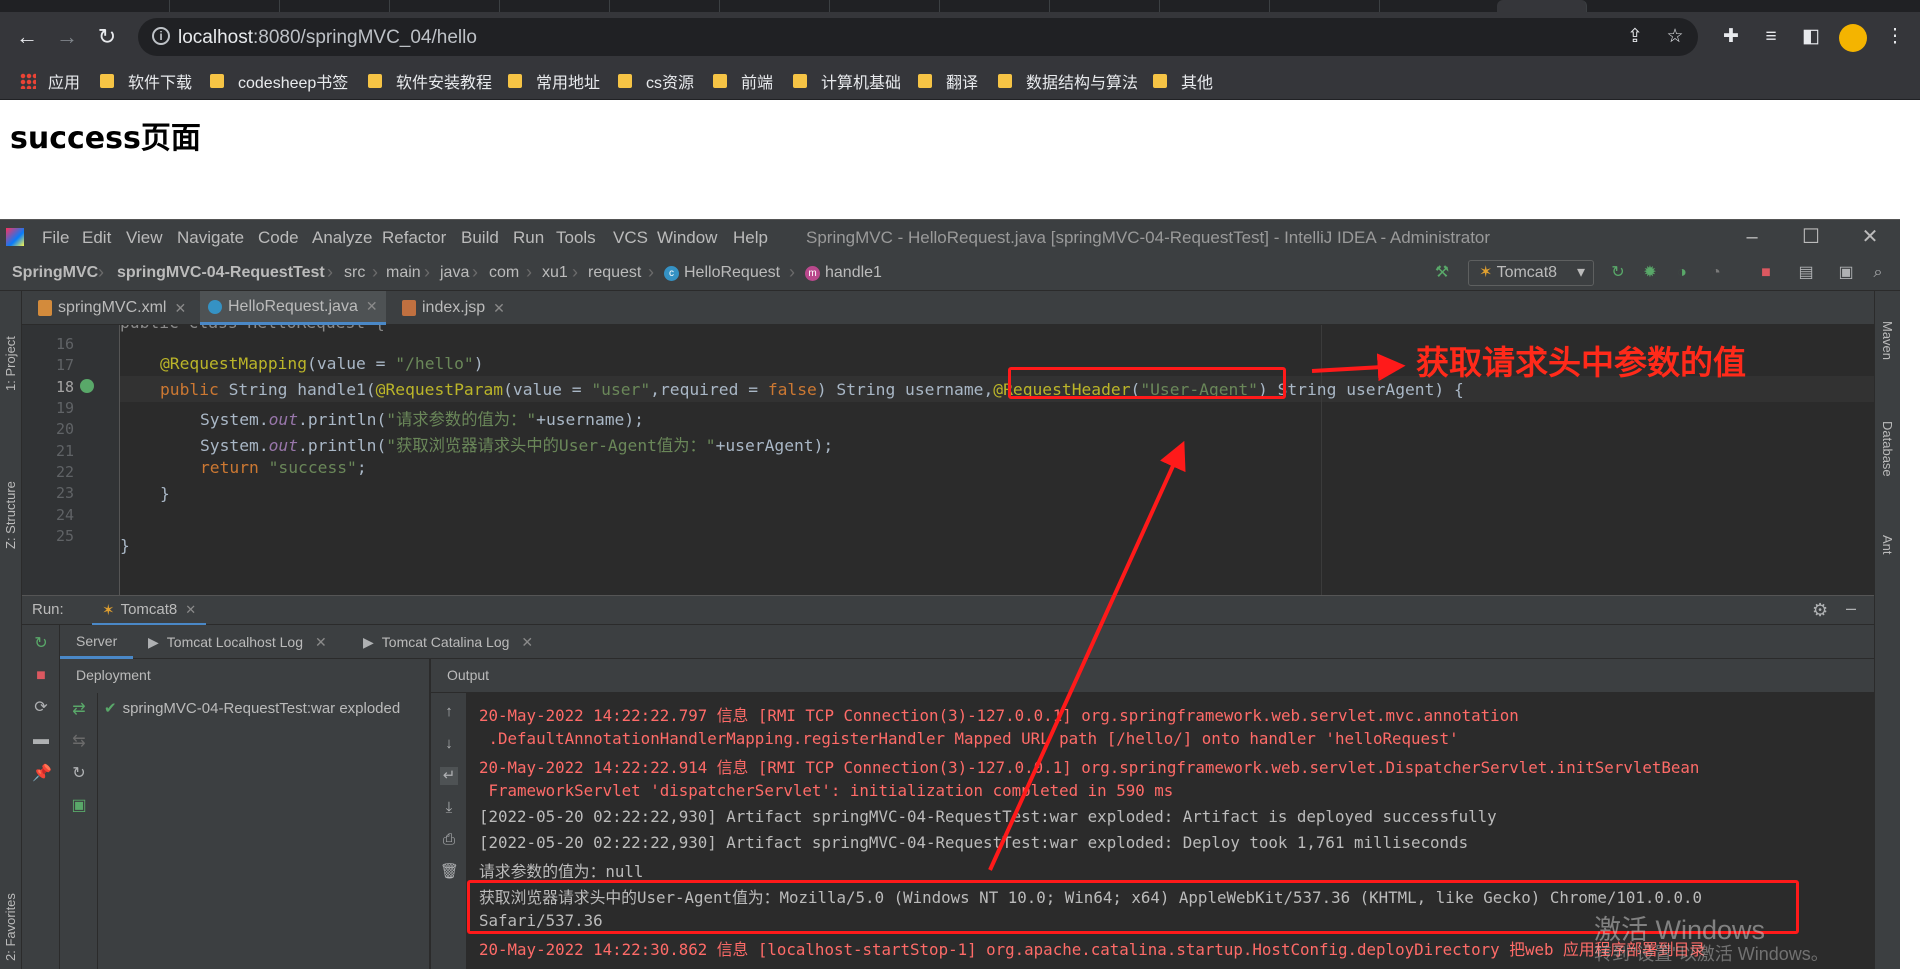 The height and width of the screenshot is (969, 1920). What do you see at coordinates (1087, 655) in the screenshot?
I see `annotation-arrow-output-to-code` at bounding box center [1087, 655].